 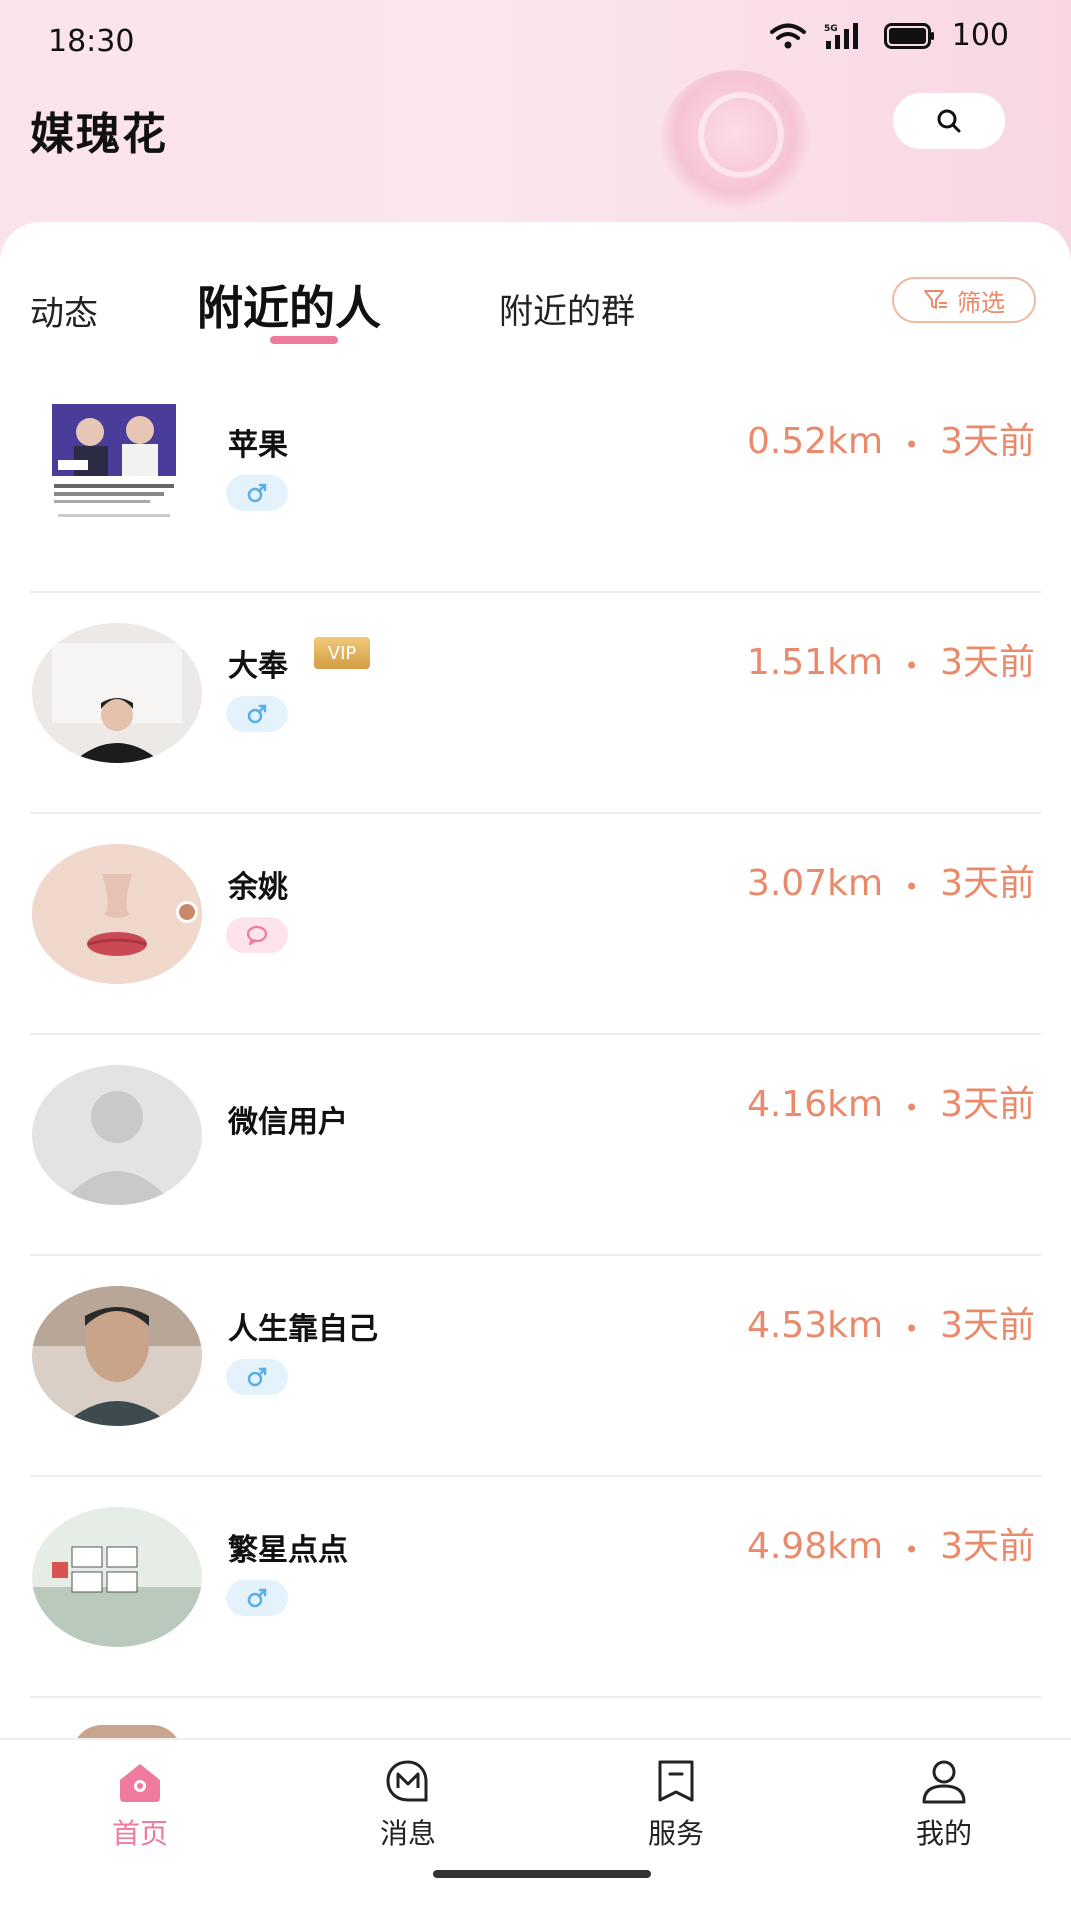 I want to click on user-name: 苹果, so click(x=258, y=445).